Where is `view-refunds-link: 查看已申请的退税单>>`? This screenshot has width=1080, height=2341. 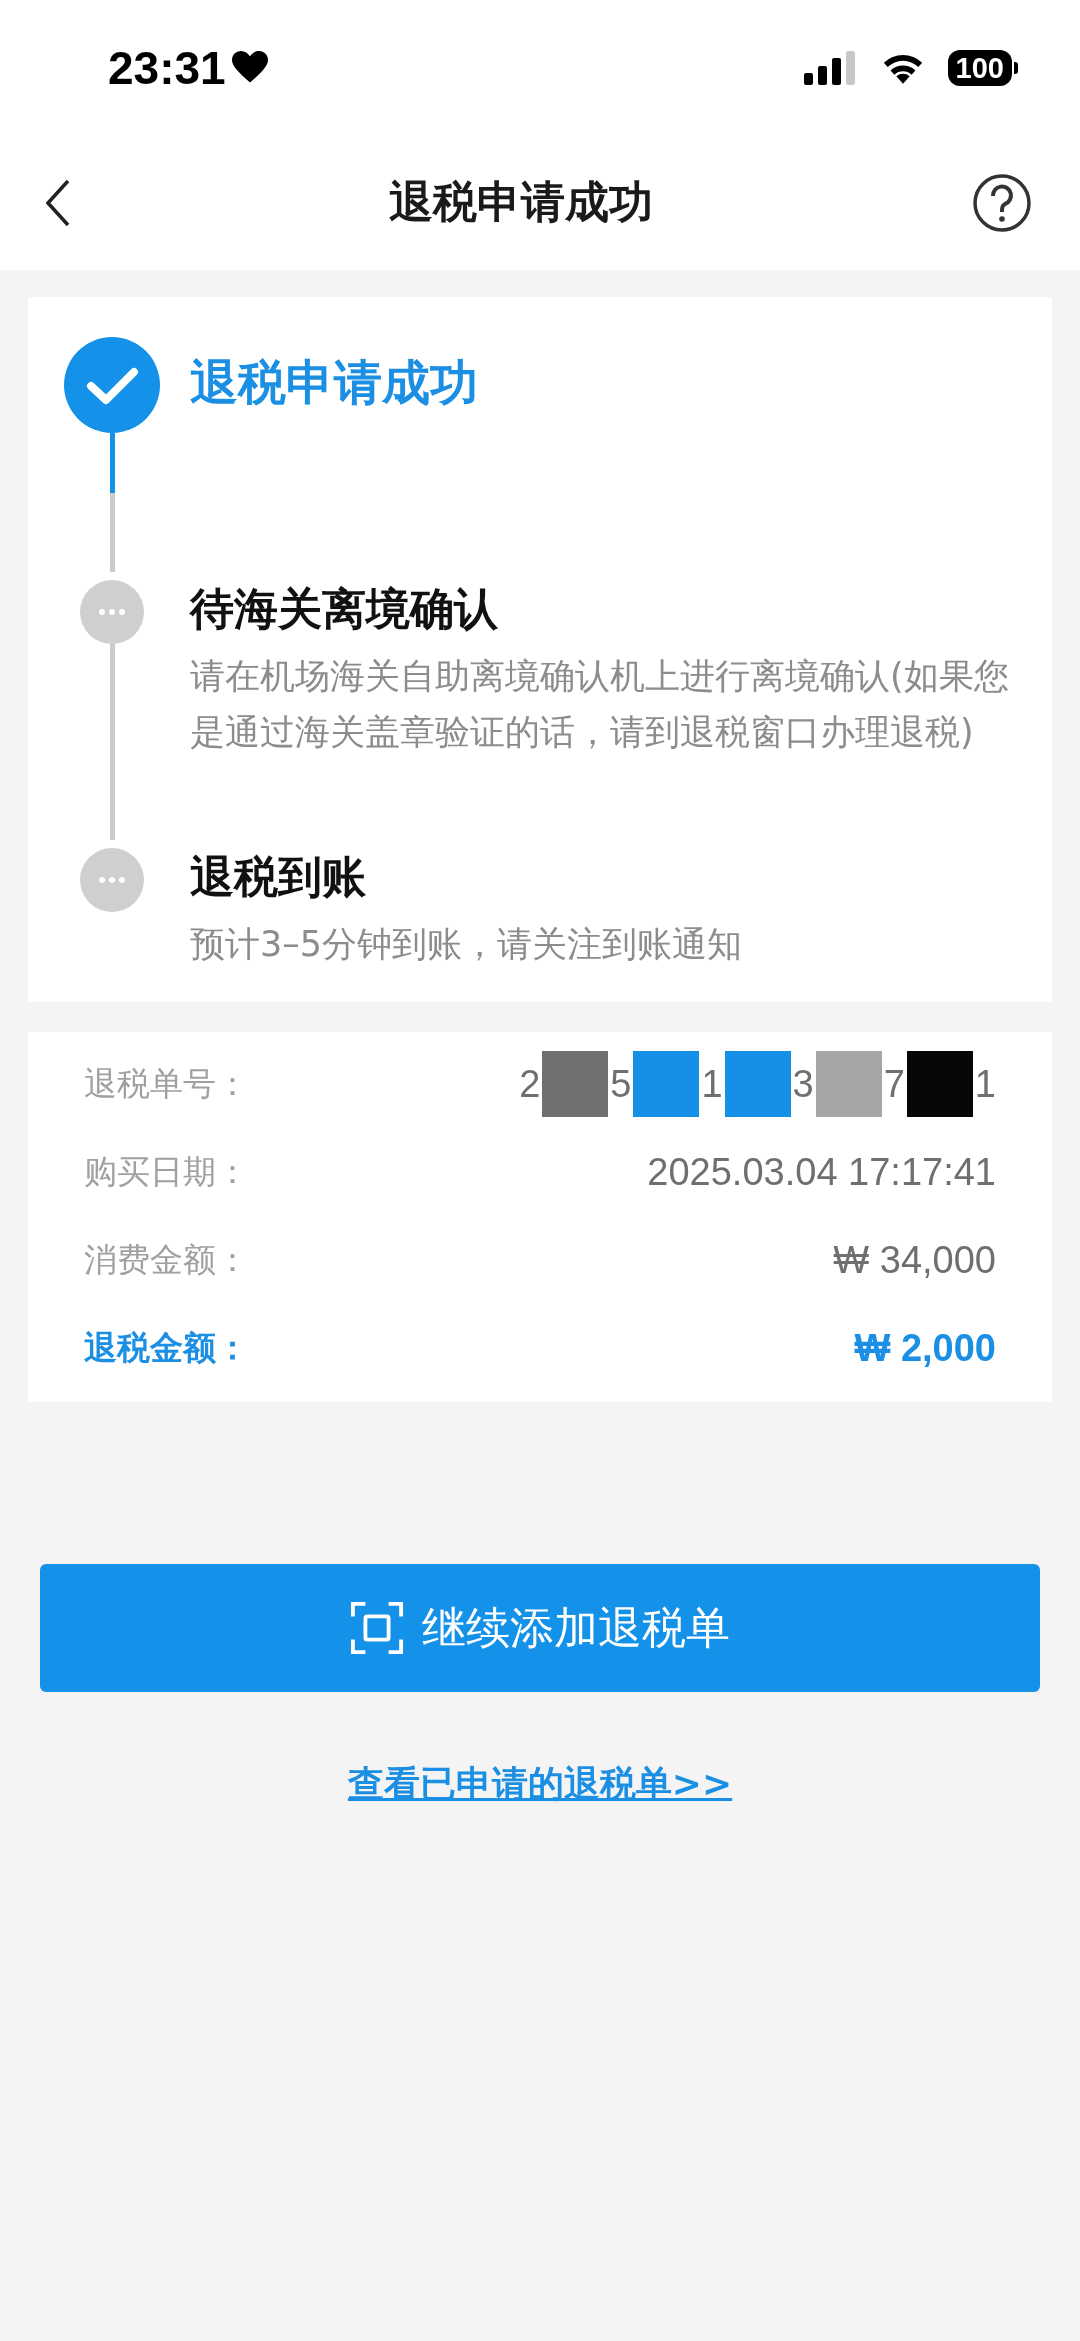 view-refunds-link: 查看已申请的退税单>> is located at coordinates (540, 1783).